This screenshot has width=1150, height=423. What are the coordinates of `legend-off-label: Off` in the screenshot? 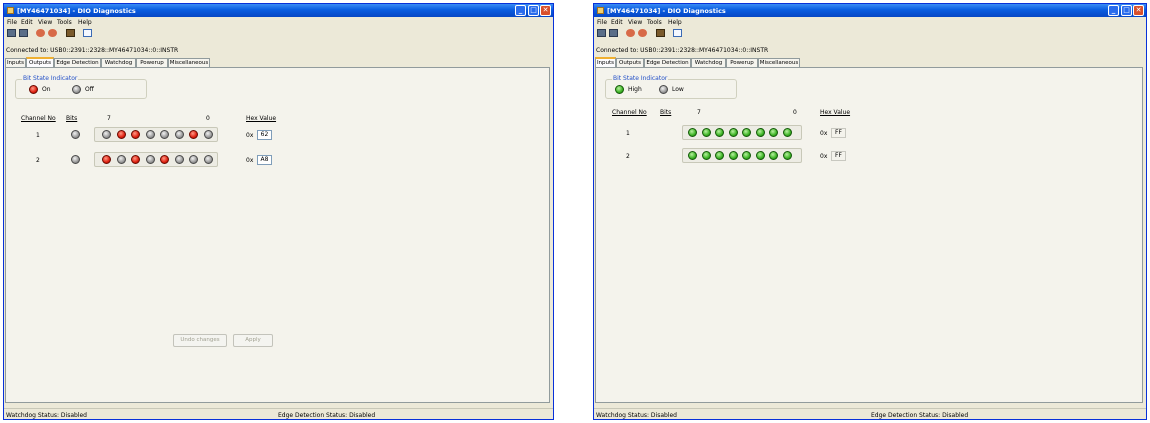 It's located at (89, 89).